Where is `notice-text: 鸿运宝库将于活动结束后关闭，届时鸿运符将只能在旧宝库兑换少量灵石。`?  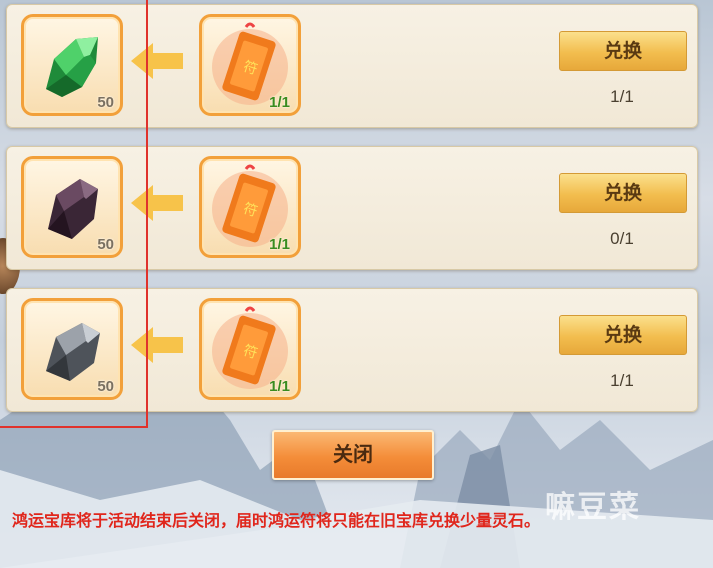 notice-text: 鸿运宝库将于活动结束后关闭，届时鸿运符将只能在旧宝库兑换少量灵石。 is located at coordinates (276, 520).